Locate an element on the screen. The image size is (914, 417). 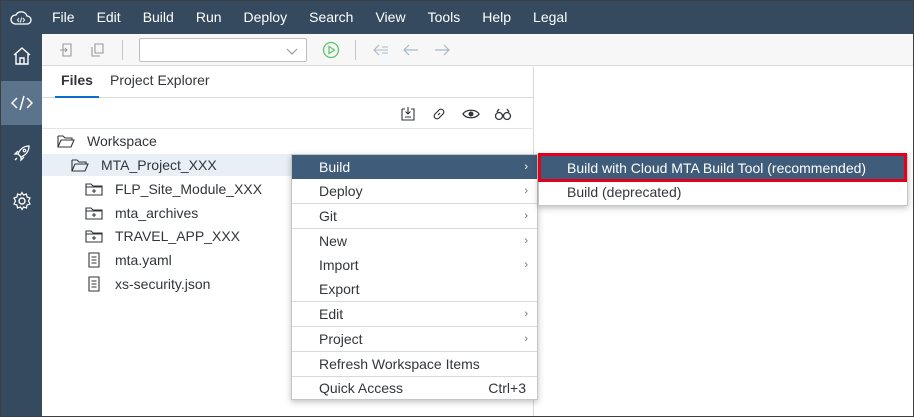
menu-item-git: Git › is located at coordinates (414, 216).